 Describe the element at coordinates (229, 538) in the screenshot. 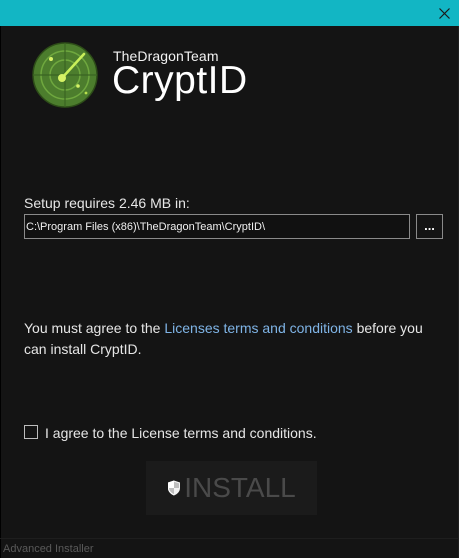

I see `footer-divider` at that location.